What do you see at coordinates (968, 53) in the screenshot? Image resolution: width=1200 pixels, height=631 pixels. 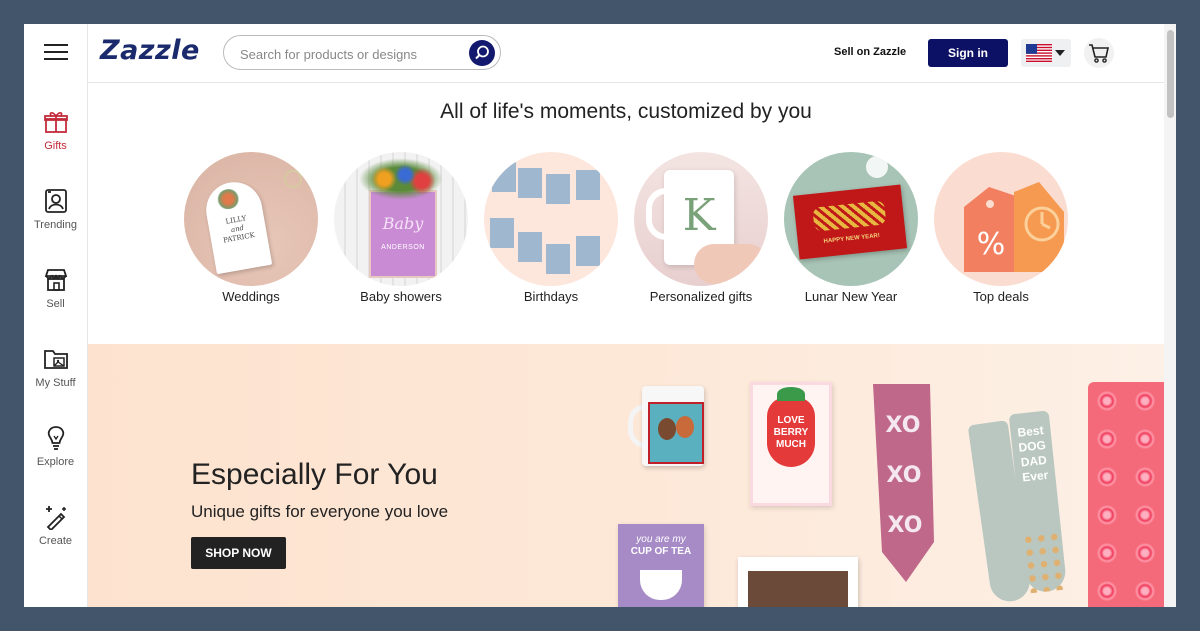 I see `sign-in-button: Sign in` at bounding box center [968, 53].